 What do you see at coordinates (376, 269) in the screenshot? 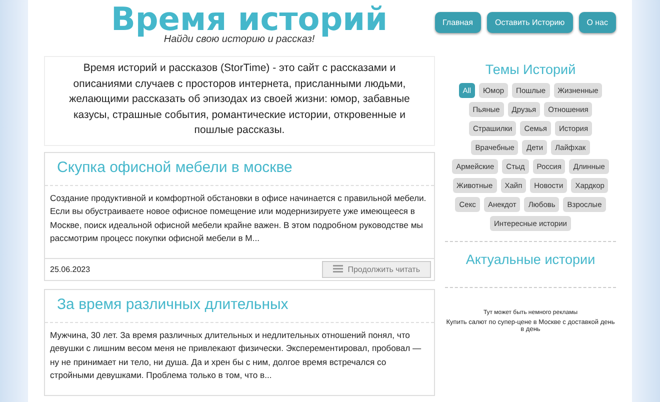
I see `read-more-button: Продолжить читать` at bounding box center [376, 269].